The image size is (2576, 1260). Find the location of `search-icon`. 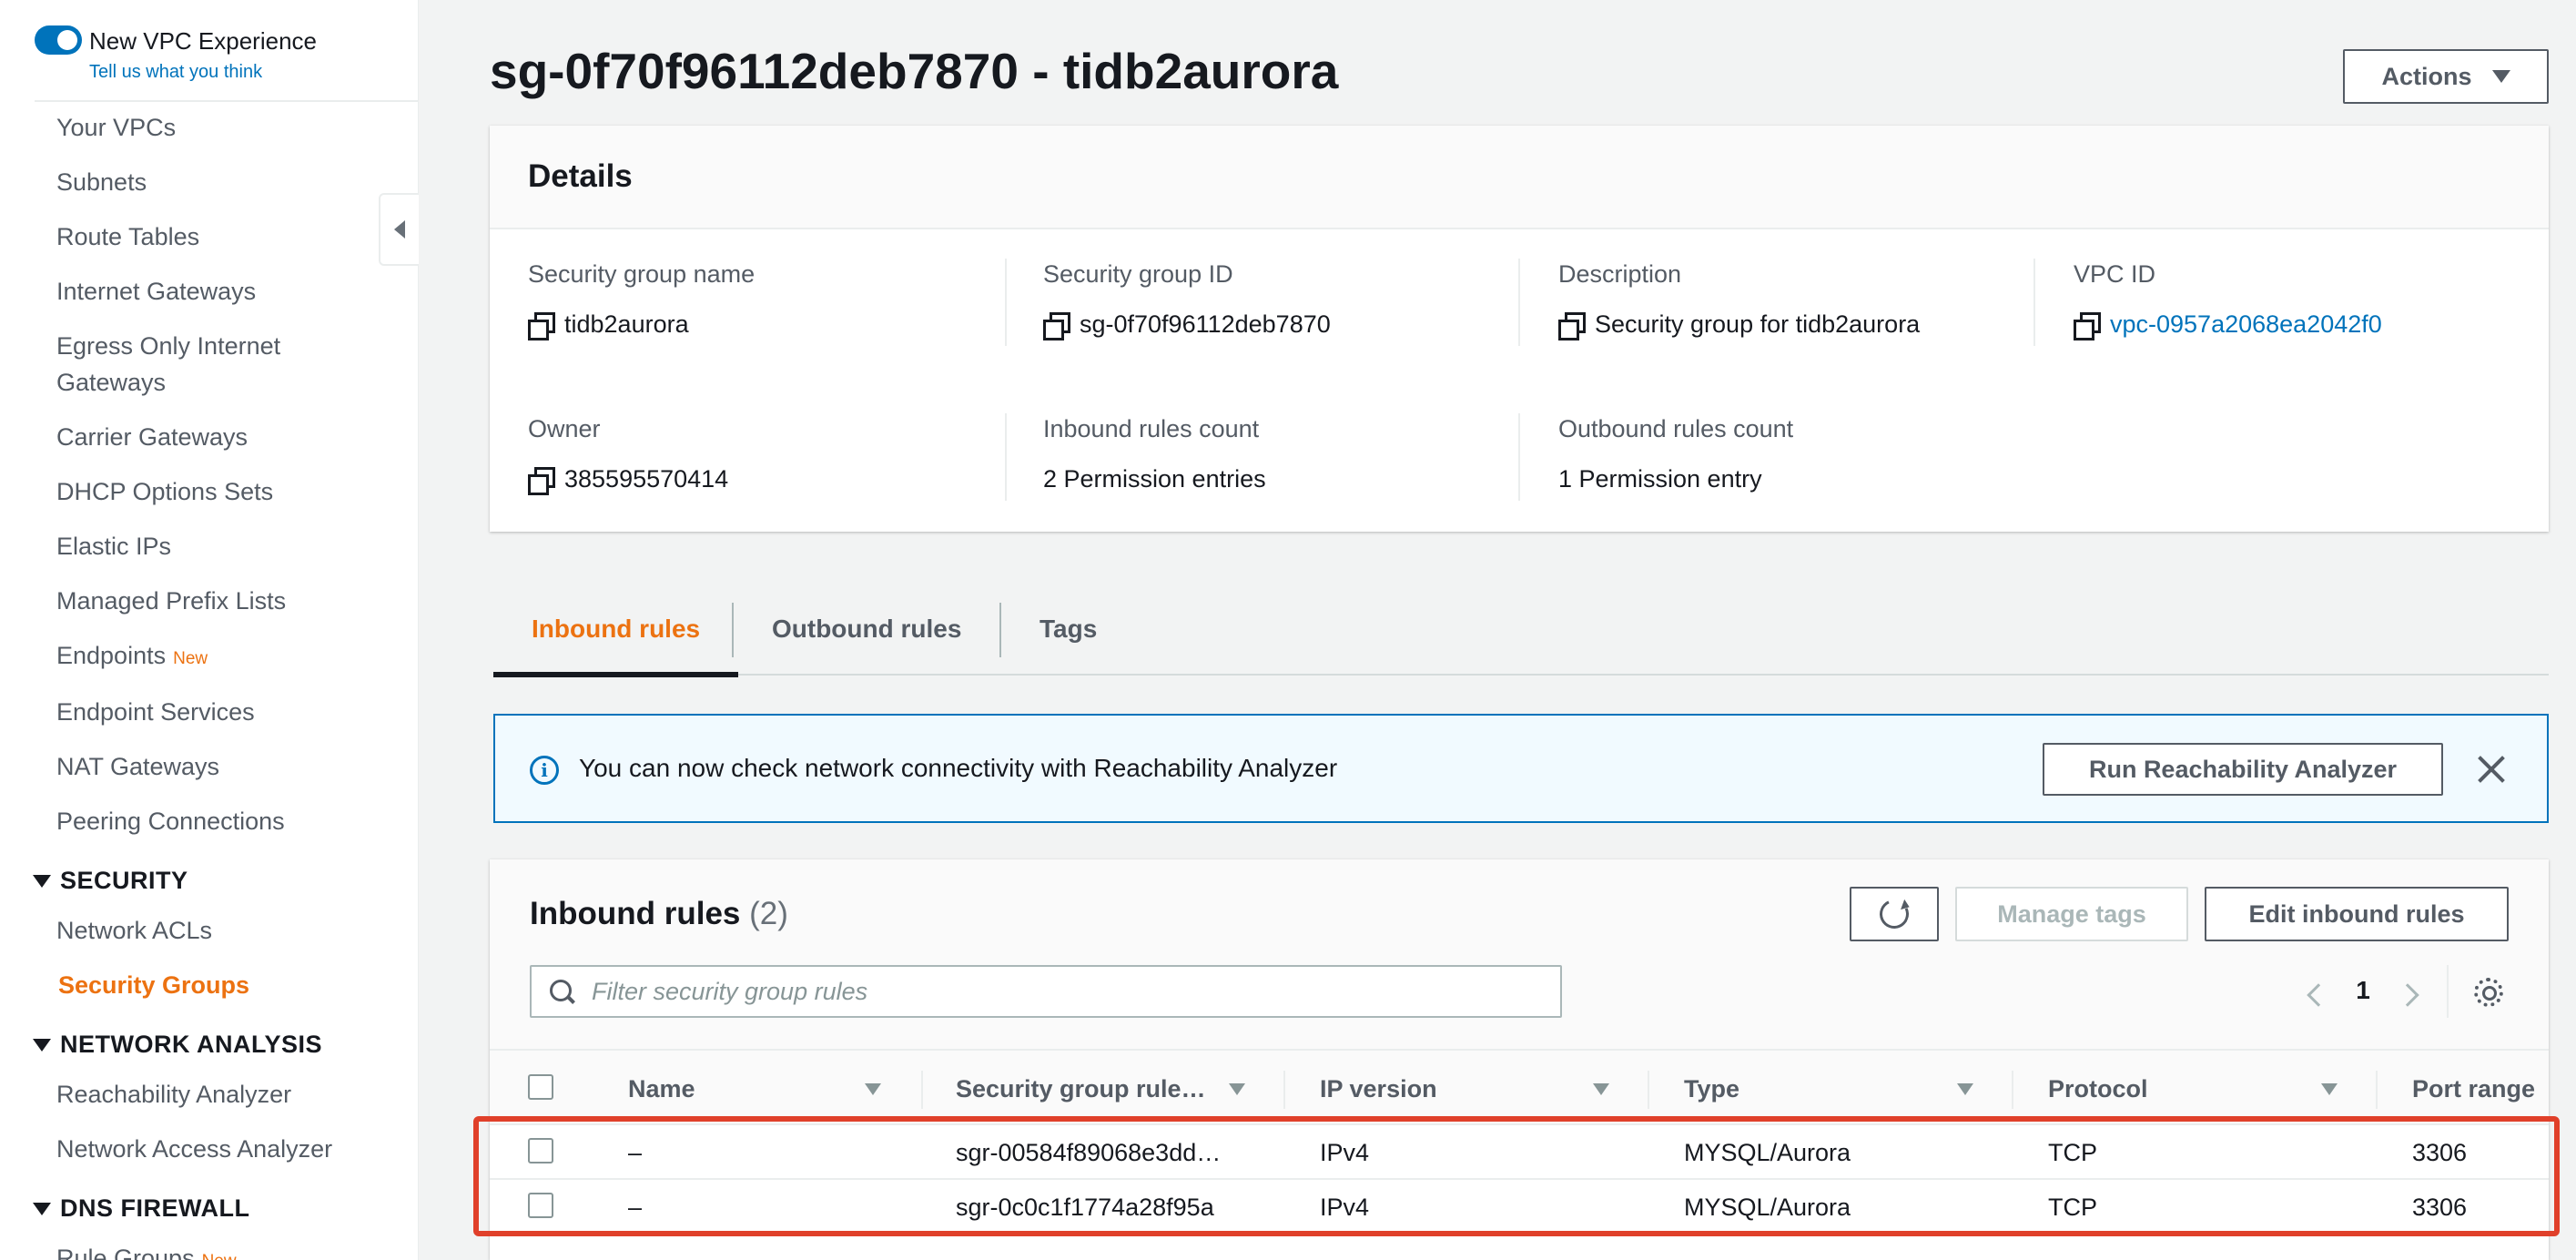

search-icon is located at coordinates (561, 991).